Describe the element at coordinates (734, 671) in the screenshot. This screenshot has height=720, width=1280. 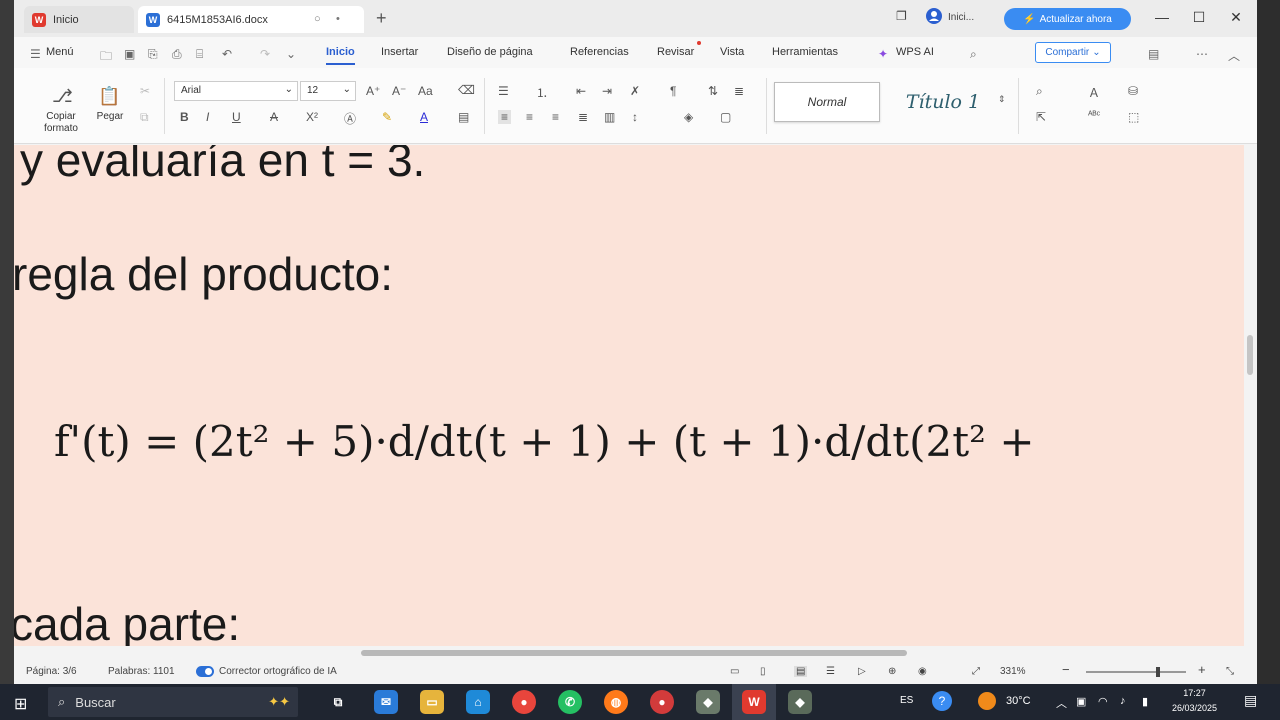
I see `reading-mode-icon: ▭` at that location.